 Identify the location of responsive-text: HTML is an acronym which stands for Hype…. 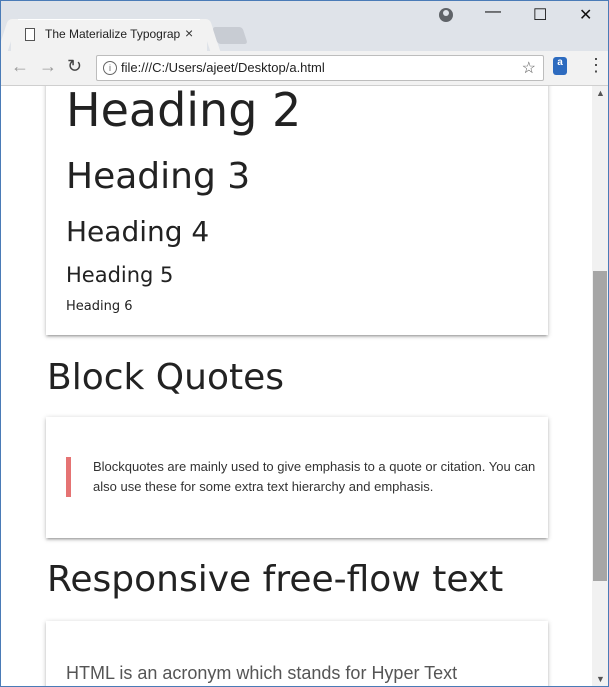
(262, 673).